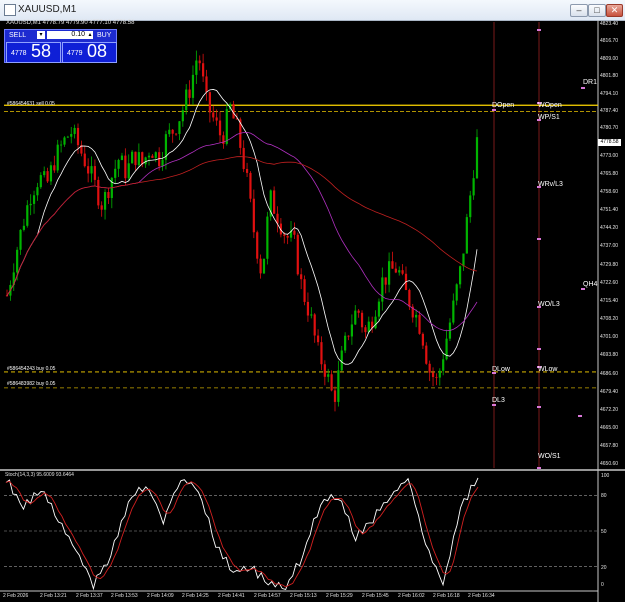 Image resolution: width=625 pixels, height=602 pixels. I want to click on price-axis-label: 4758.60, so click(609, 192).